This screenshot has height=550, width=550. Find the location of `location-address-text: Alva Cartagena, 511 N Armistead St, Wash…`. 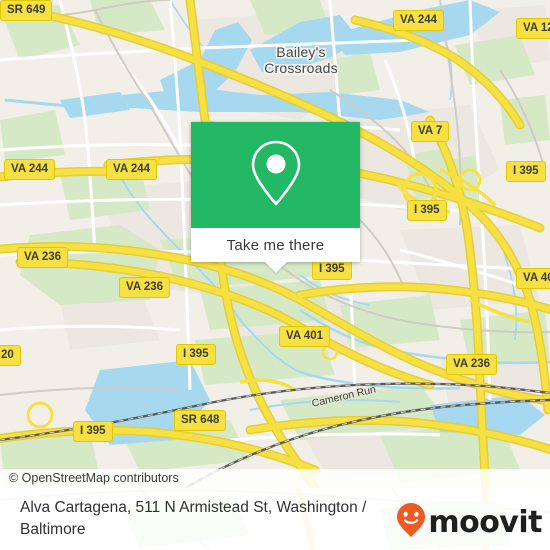

location-address-text: Alva Cartagena, 511 N Armistead St, Wash… is located at coordinates (193, 518).